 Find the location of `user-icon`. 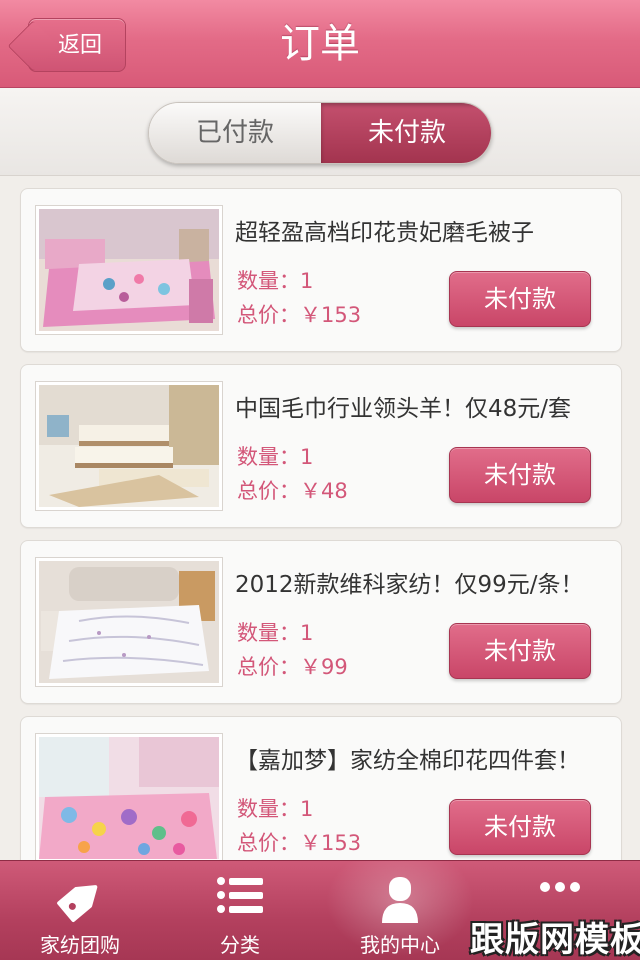

user-icon is located at coordinates (400, 900).